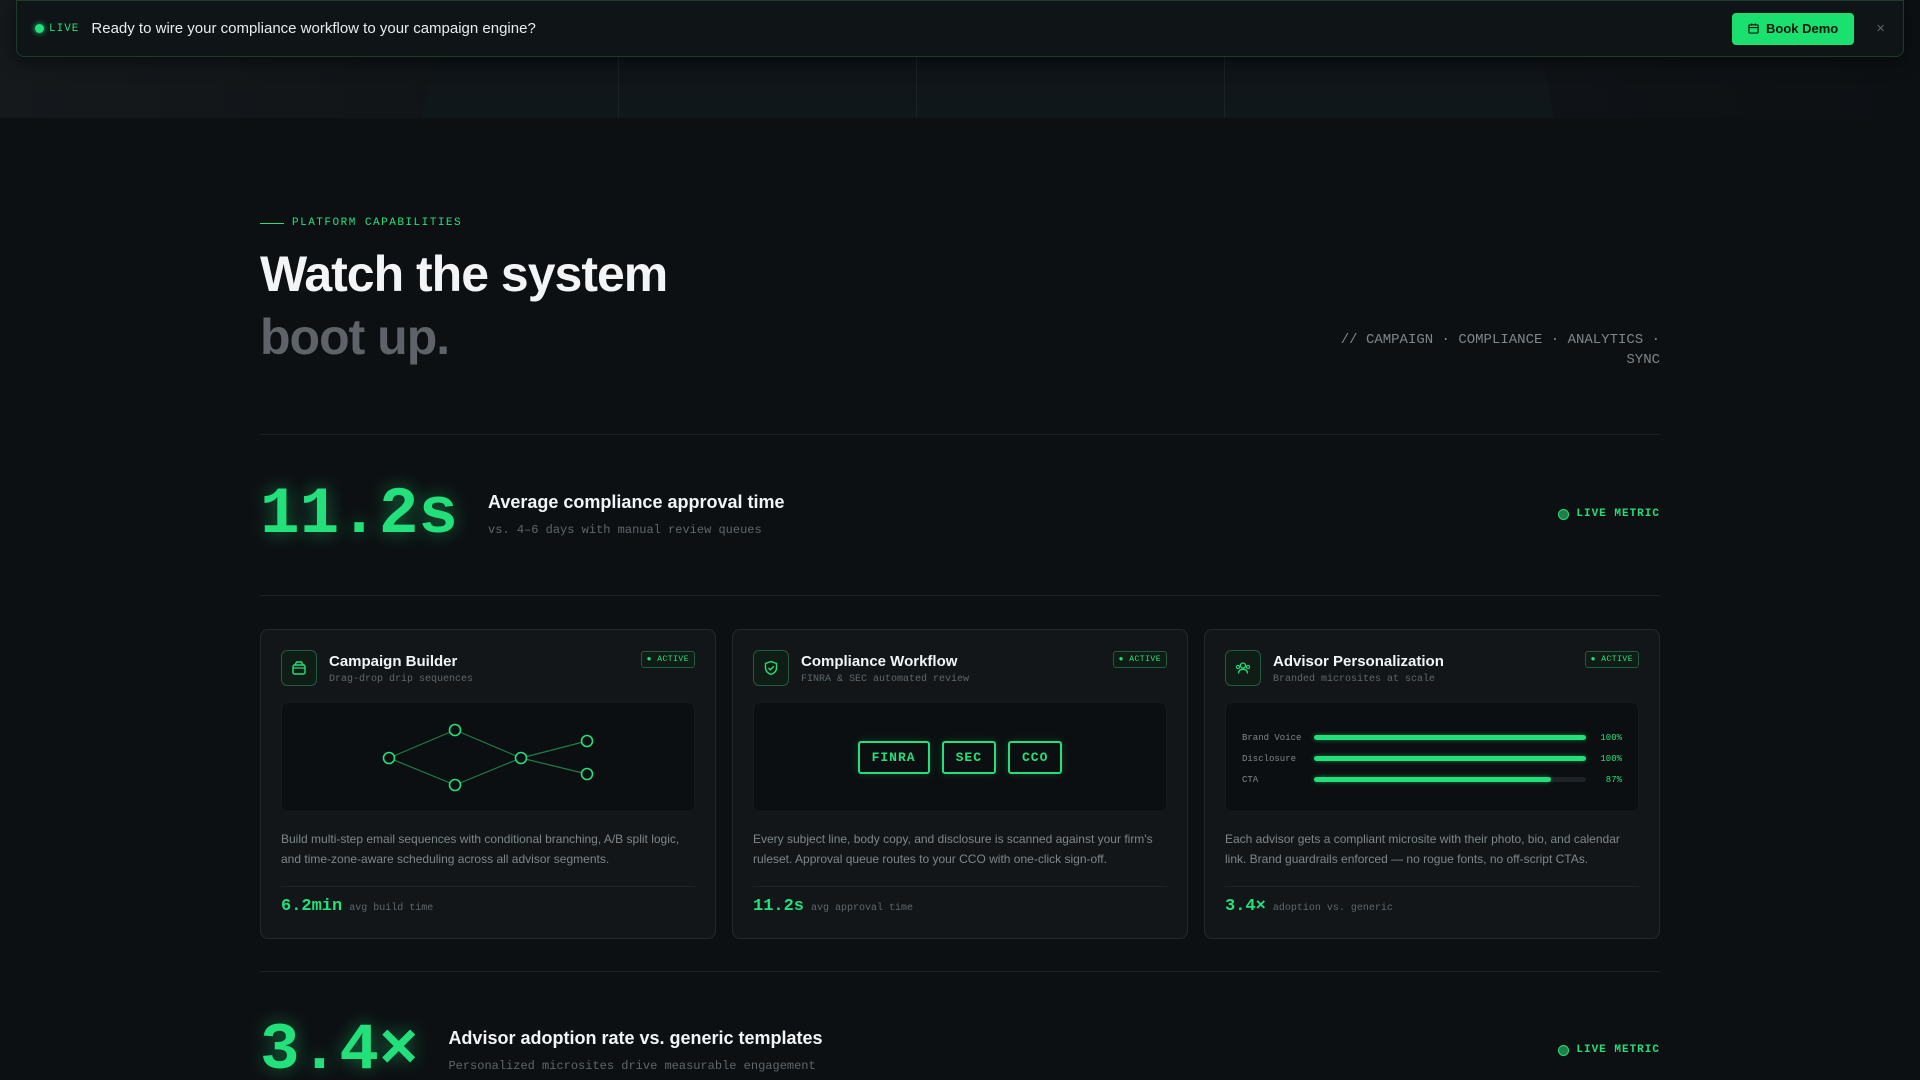 This screenshot has width=1920, height=1080. I want to click on bar-label: CTA, so click(1250, 779).